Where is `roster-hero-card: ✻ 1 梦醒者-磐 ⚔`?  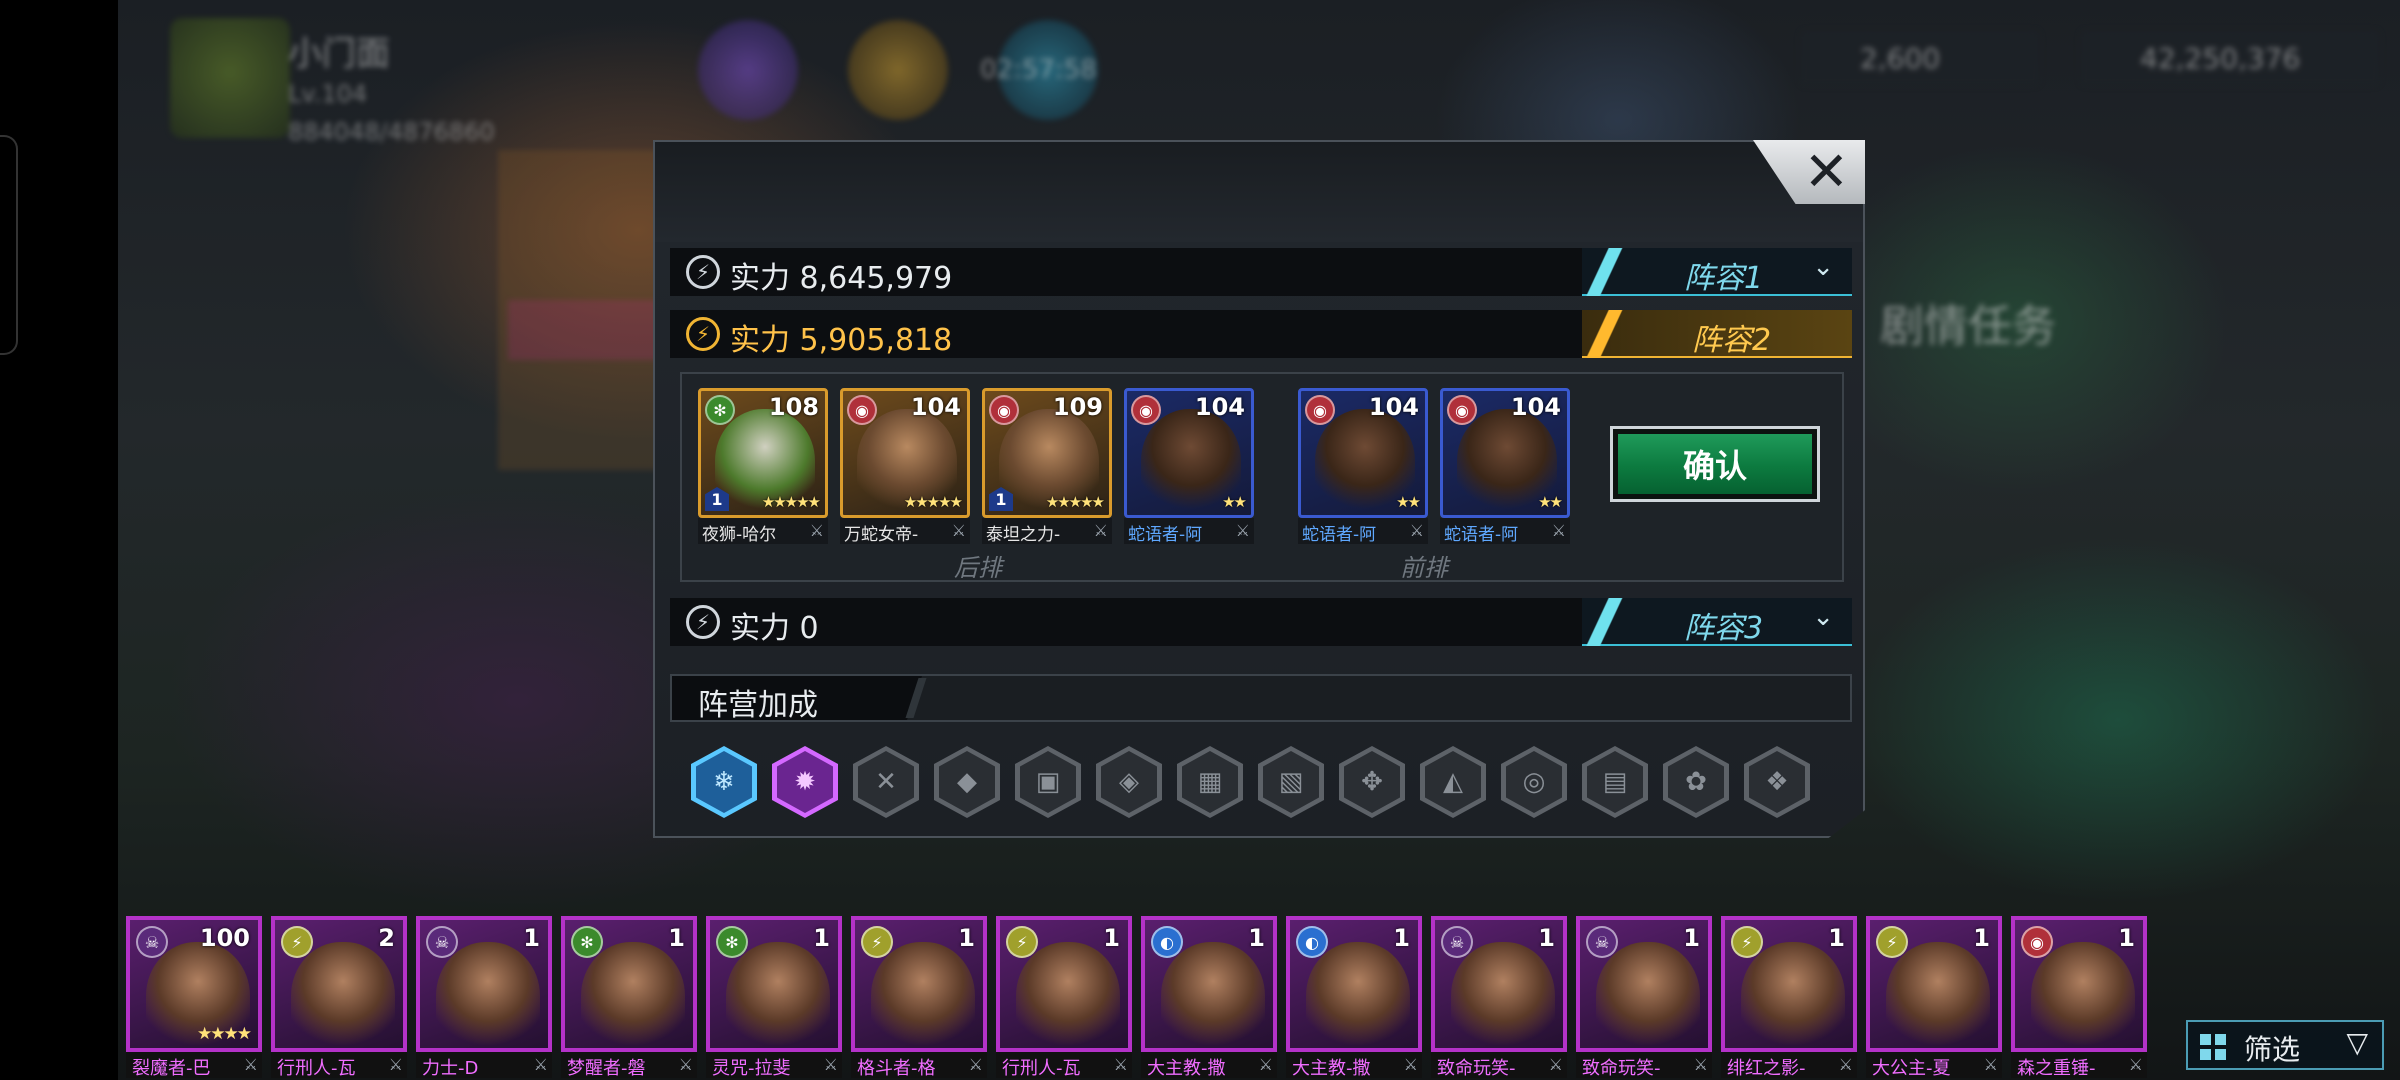
roster-hero-card: ✻ 1 梦醒者-磐 ⚔ is located at coordinates (629, 997).